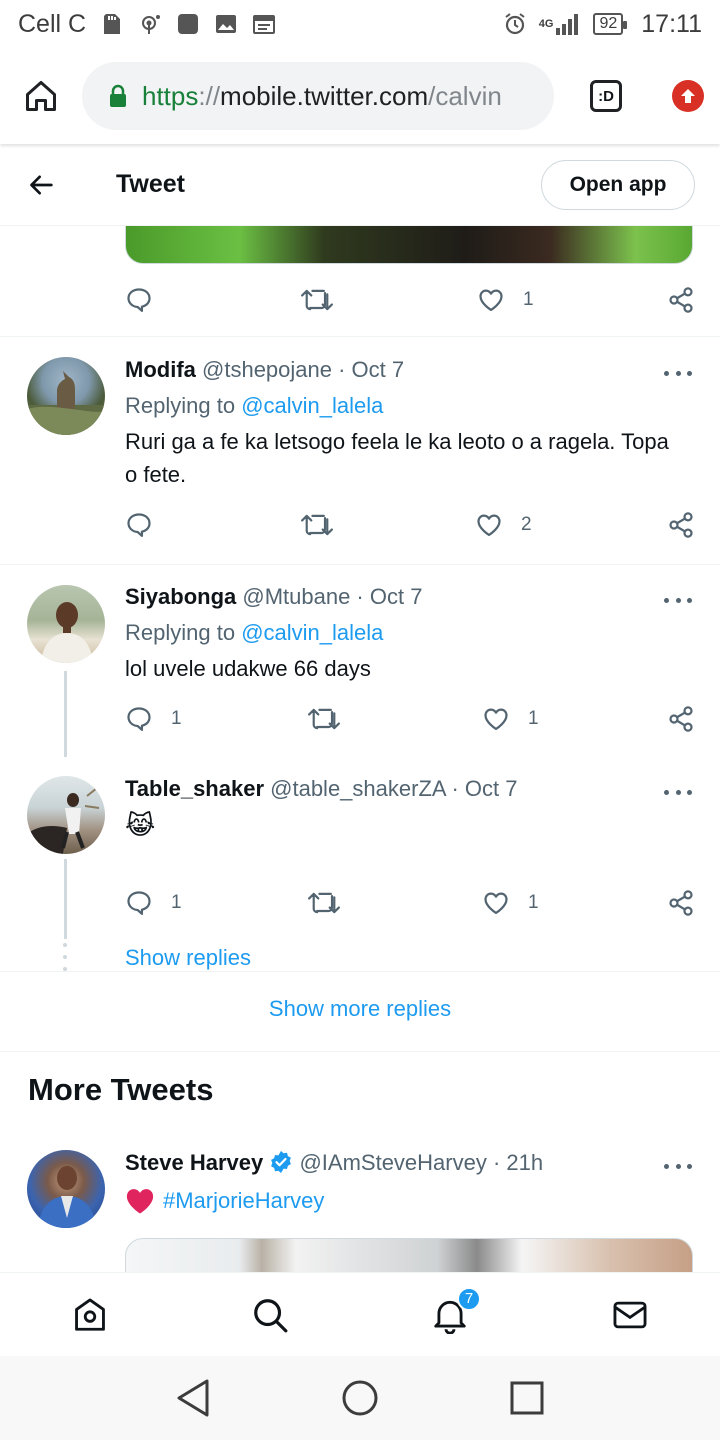 This screenshot has height=1440, width=720. Describe the element at coordinates (194, 788) in the screenshot. I see `tweet-author-name: Table_shaker` at that location.